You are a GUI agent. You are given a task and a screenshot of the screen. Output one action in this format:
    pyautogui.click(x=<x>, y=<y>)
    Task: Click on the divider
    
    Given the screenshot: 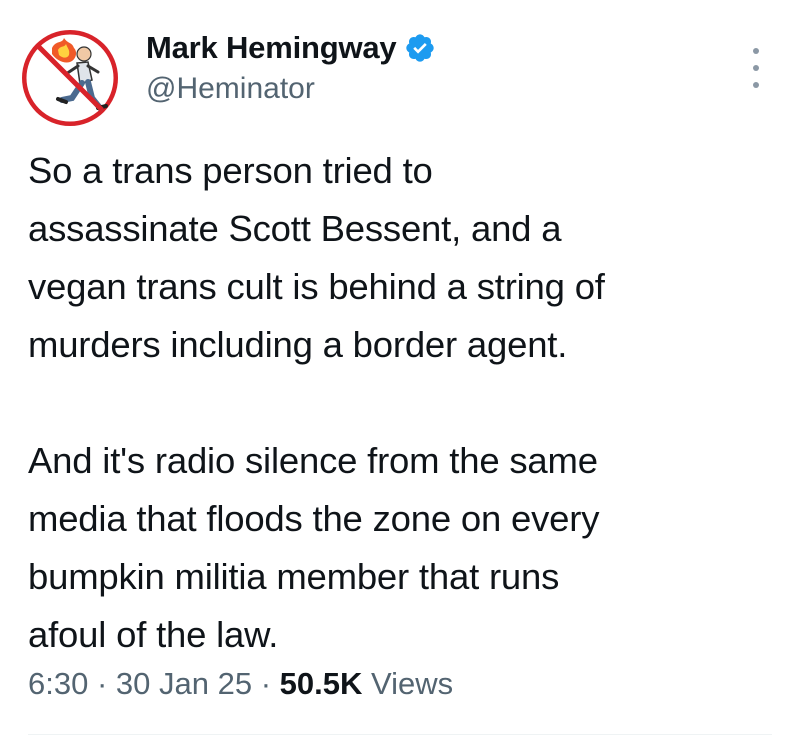 What is the action you would take?
    pyautogui.click(x=400, y=734)
    